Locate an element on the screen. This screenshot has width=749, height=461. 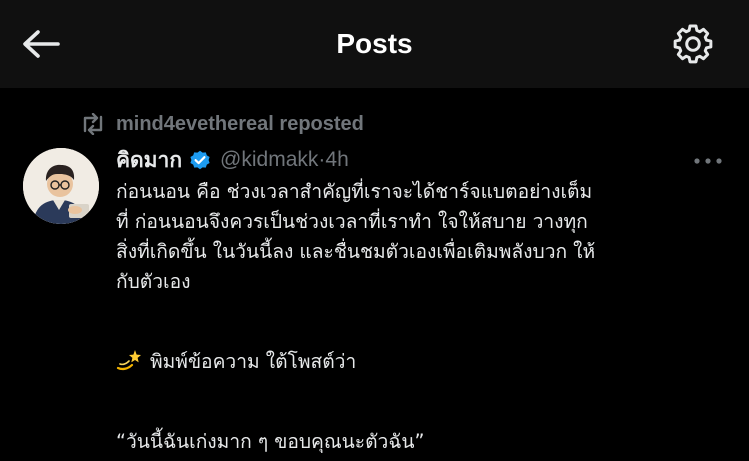
post-quote-line: “วันนี้ฉันเก่งมาก ๆ ขอบคุณนะตัวฉัน” is located at coordinates (270, 441).